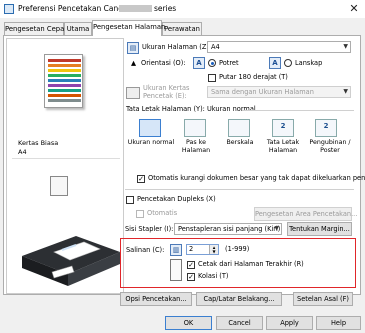 This screenshot has width=365, height=333. What do you see at coordinates (176, 270) in the screenshot?
I see `collate-order-icon` at bounding box center [176, 270].